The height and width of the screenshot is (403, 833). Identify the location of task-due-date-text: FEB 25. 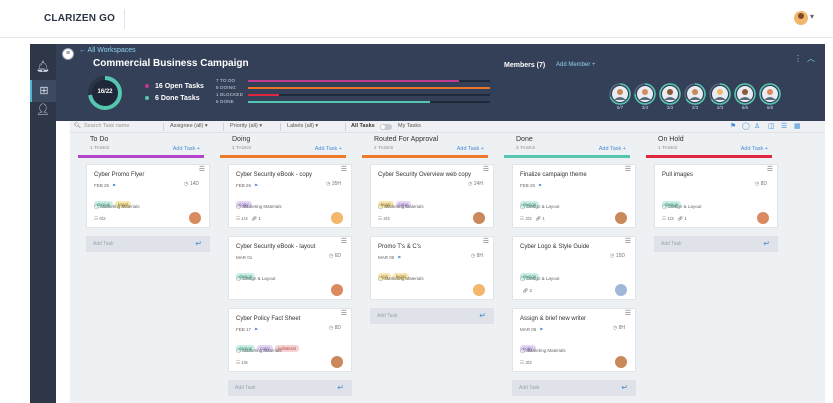
(528, 185).